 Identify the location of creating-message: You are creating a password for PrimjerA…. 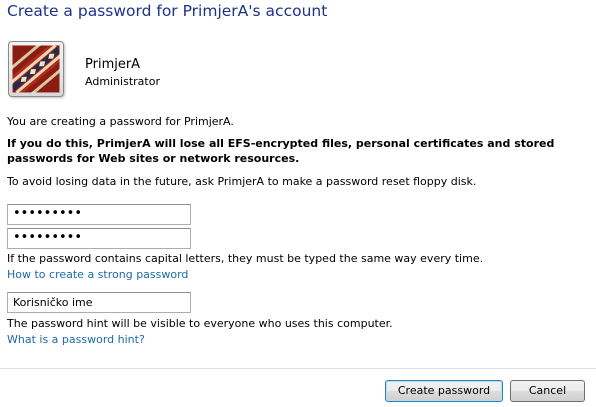
(120, 121).